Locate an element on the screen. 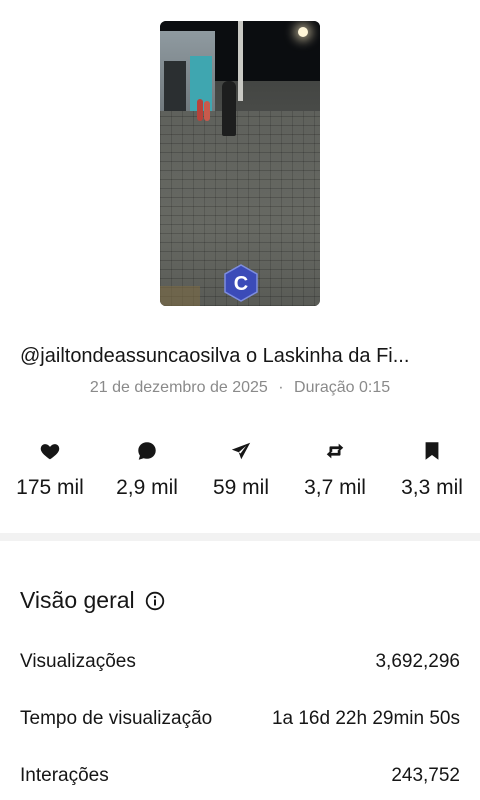 Image resolution: width=480 pixels, height=800 pixels. video-duration: Duração 0:15 is located at coordinates (342, 387).